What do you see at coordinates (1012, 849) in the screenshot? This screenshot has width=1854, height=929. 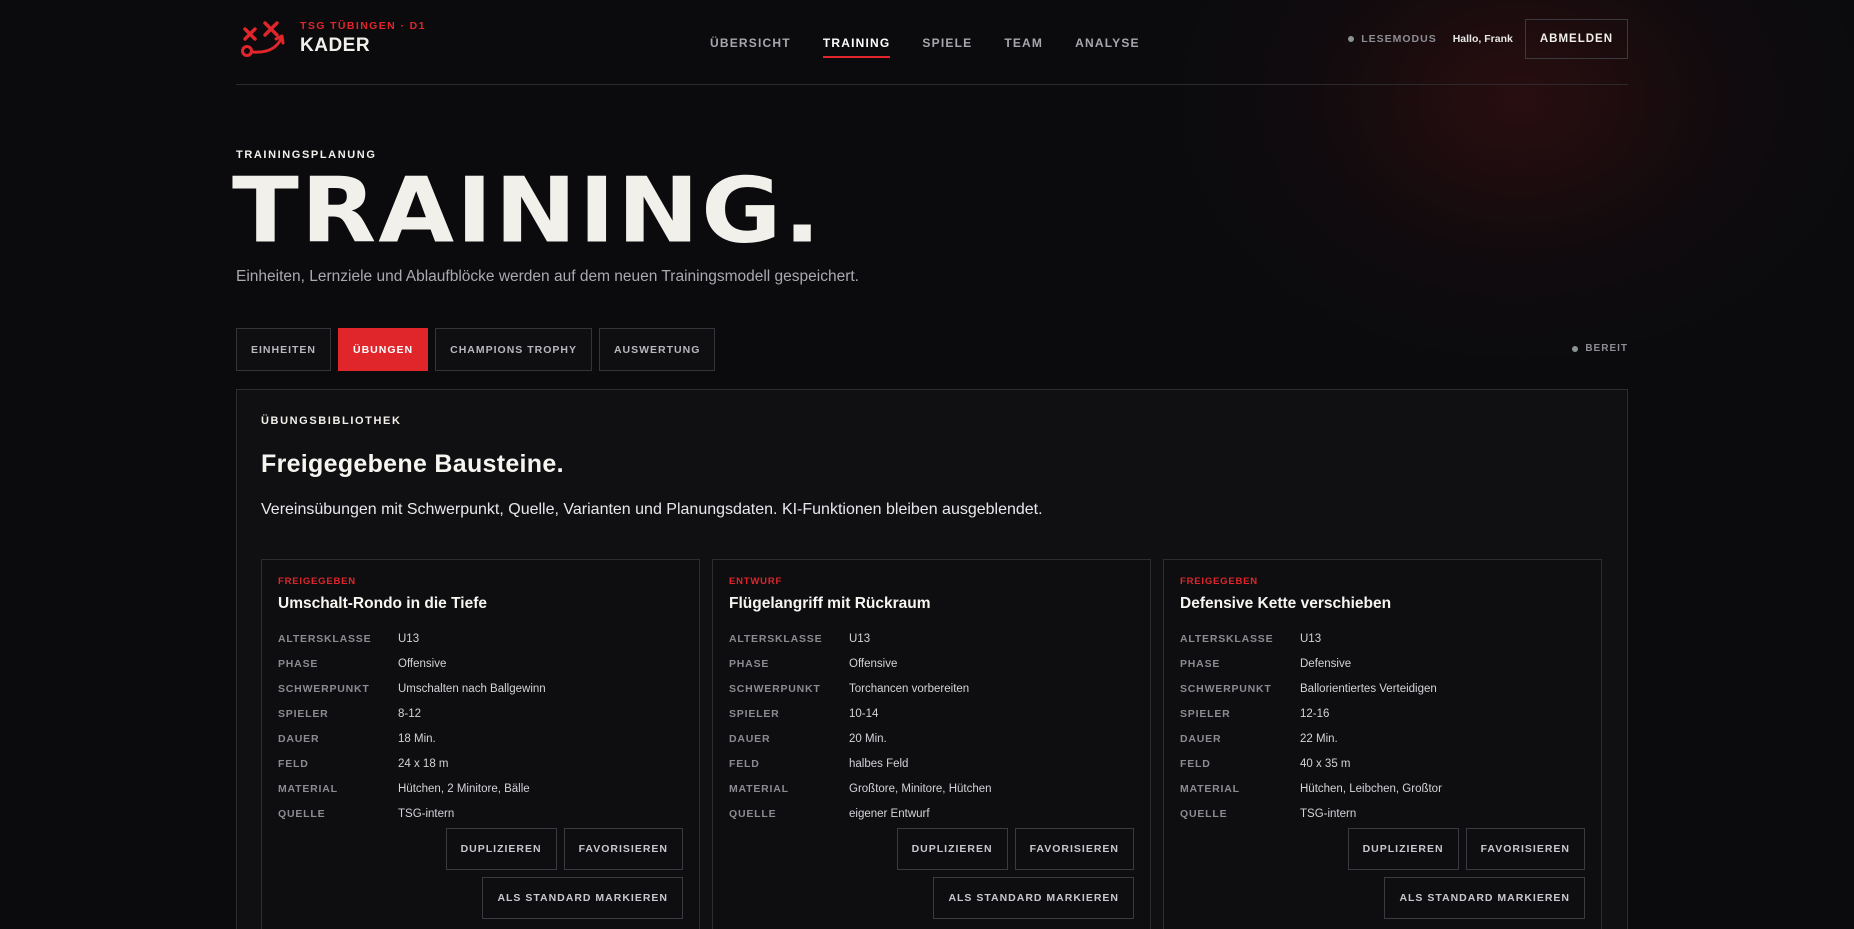 I see `card-actions: DUPLIZIEREN FAVORISIEREN` at bounding box center [1012, 849].